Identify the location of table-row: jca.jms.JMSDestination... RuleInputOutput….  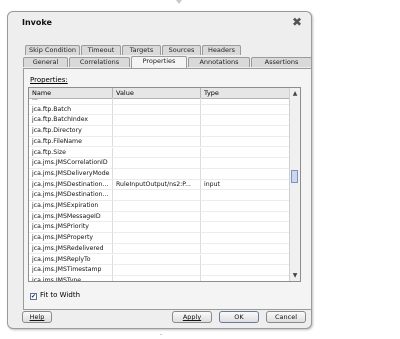
(159, 185).